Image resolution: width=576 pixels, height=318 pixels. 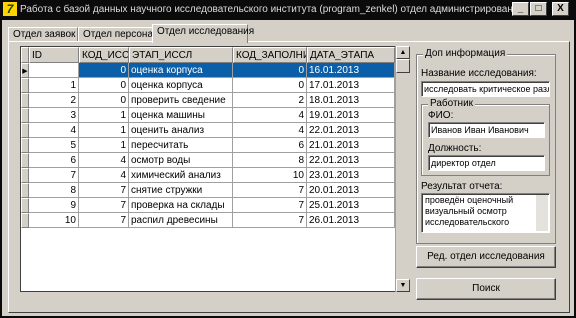 What do you see at coordinates (104, 55) in the screenshot?
I see `column-header-kod-issl: КОД_ИССЛЕ` at bounding box center [104, 55].